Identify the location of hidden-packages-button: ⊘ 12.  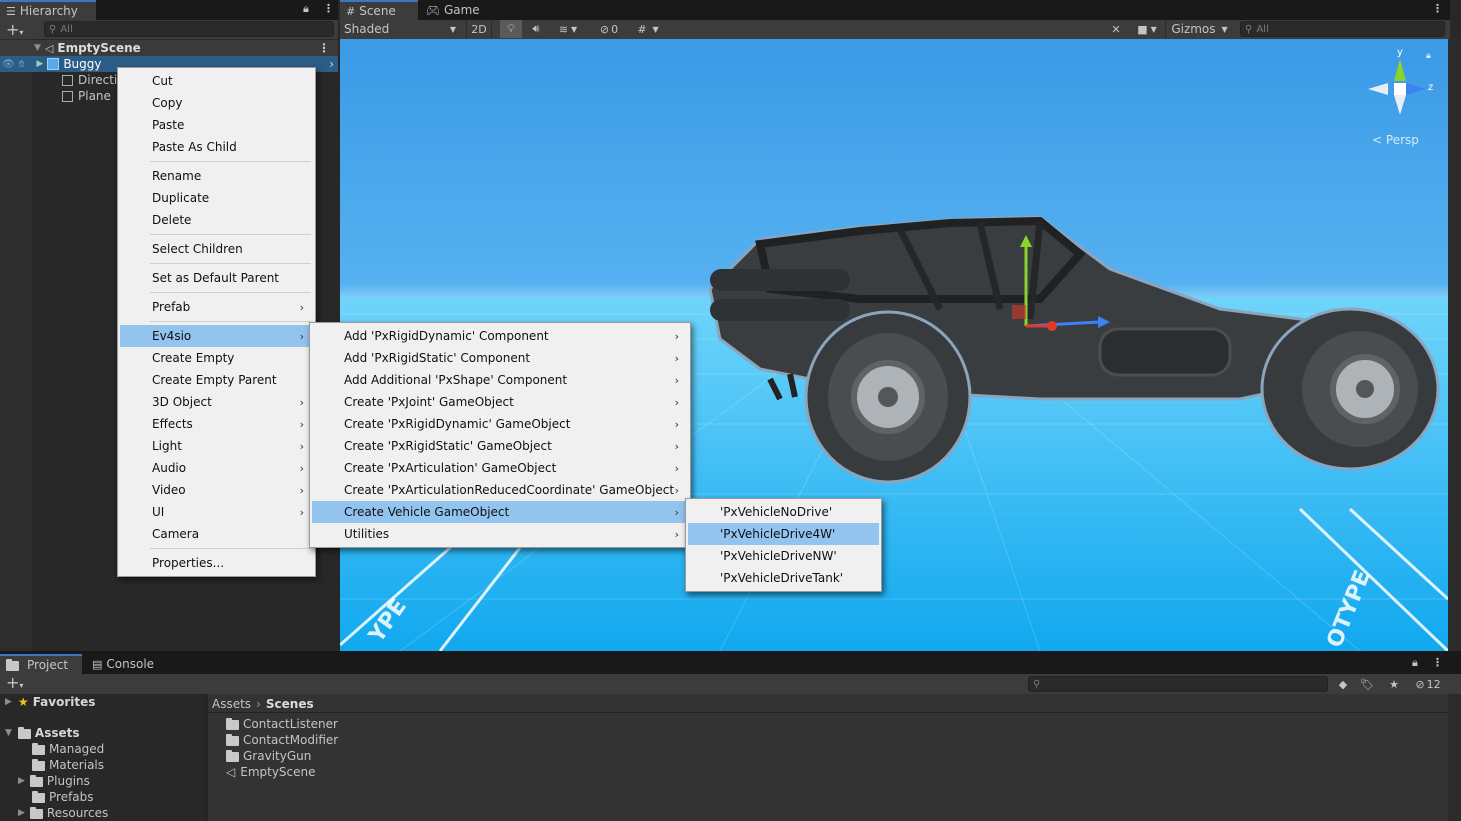
(1428, 684).